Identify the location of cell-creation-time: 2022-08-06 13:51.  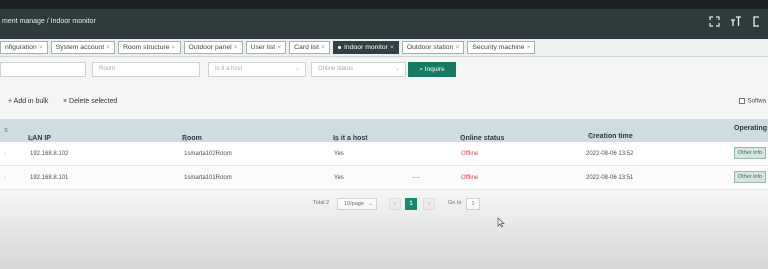
(610, 178).